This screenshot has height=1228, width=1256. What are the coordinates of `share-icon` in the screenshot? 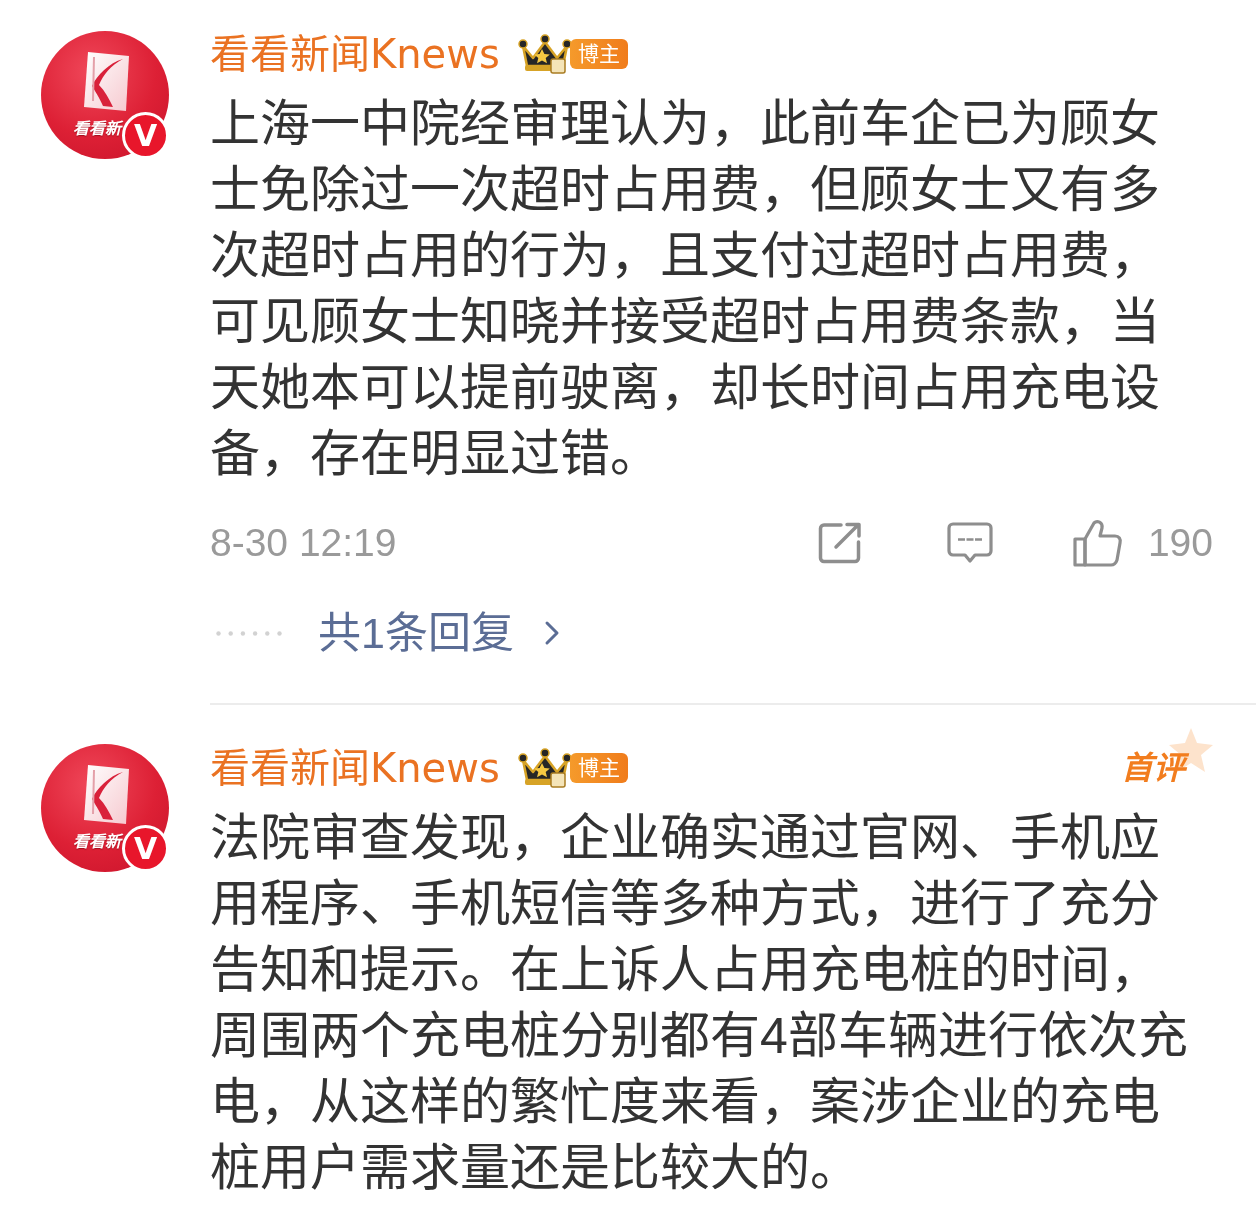 It's located at (839, 543).